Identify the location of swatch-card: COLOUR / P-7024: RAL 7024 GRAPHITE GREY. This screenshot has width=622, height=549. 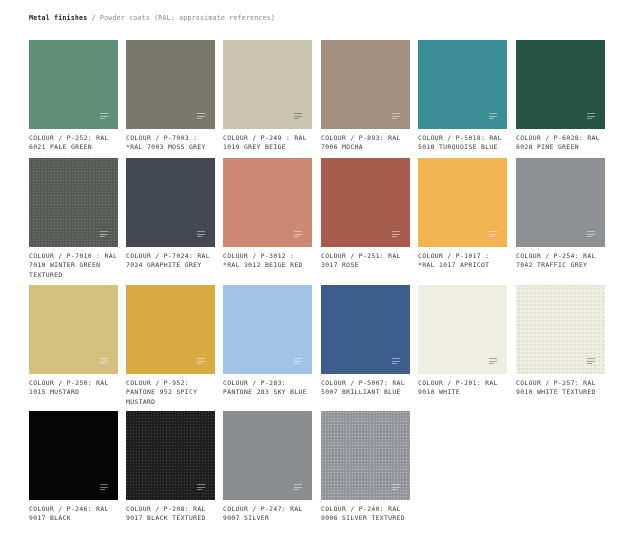
(170, 214).